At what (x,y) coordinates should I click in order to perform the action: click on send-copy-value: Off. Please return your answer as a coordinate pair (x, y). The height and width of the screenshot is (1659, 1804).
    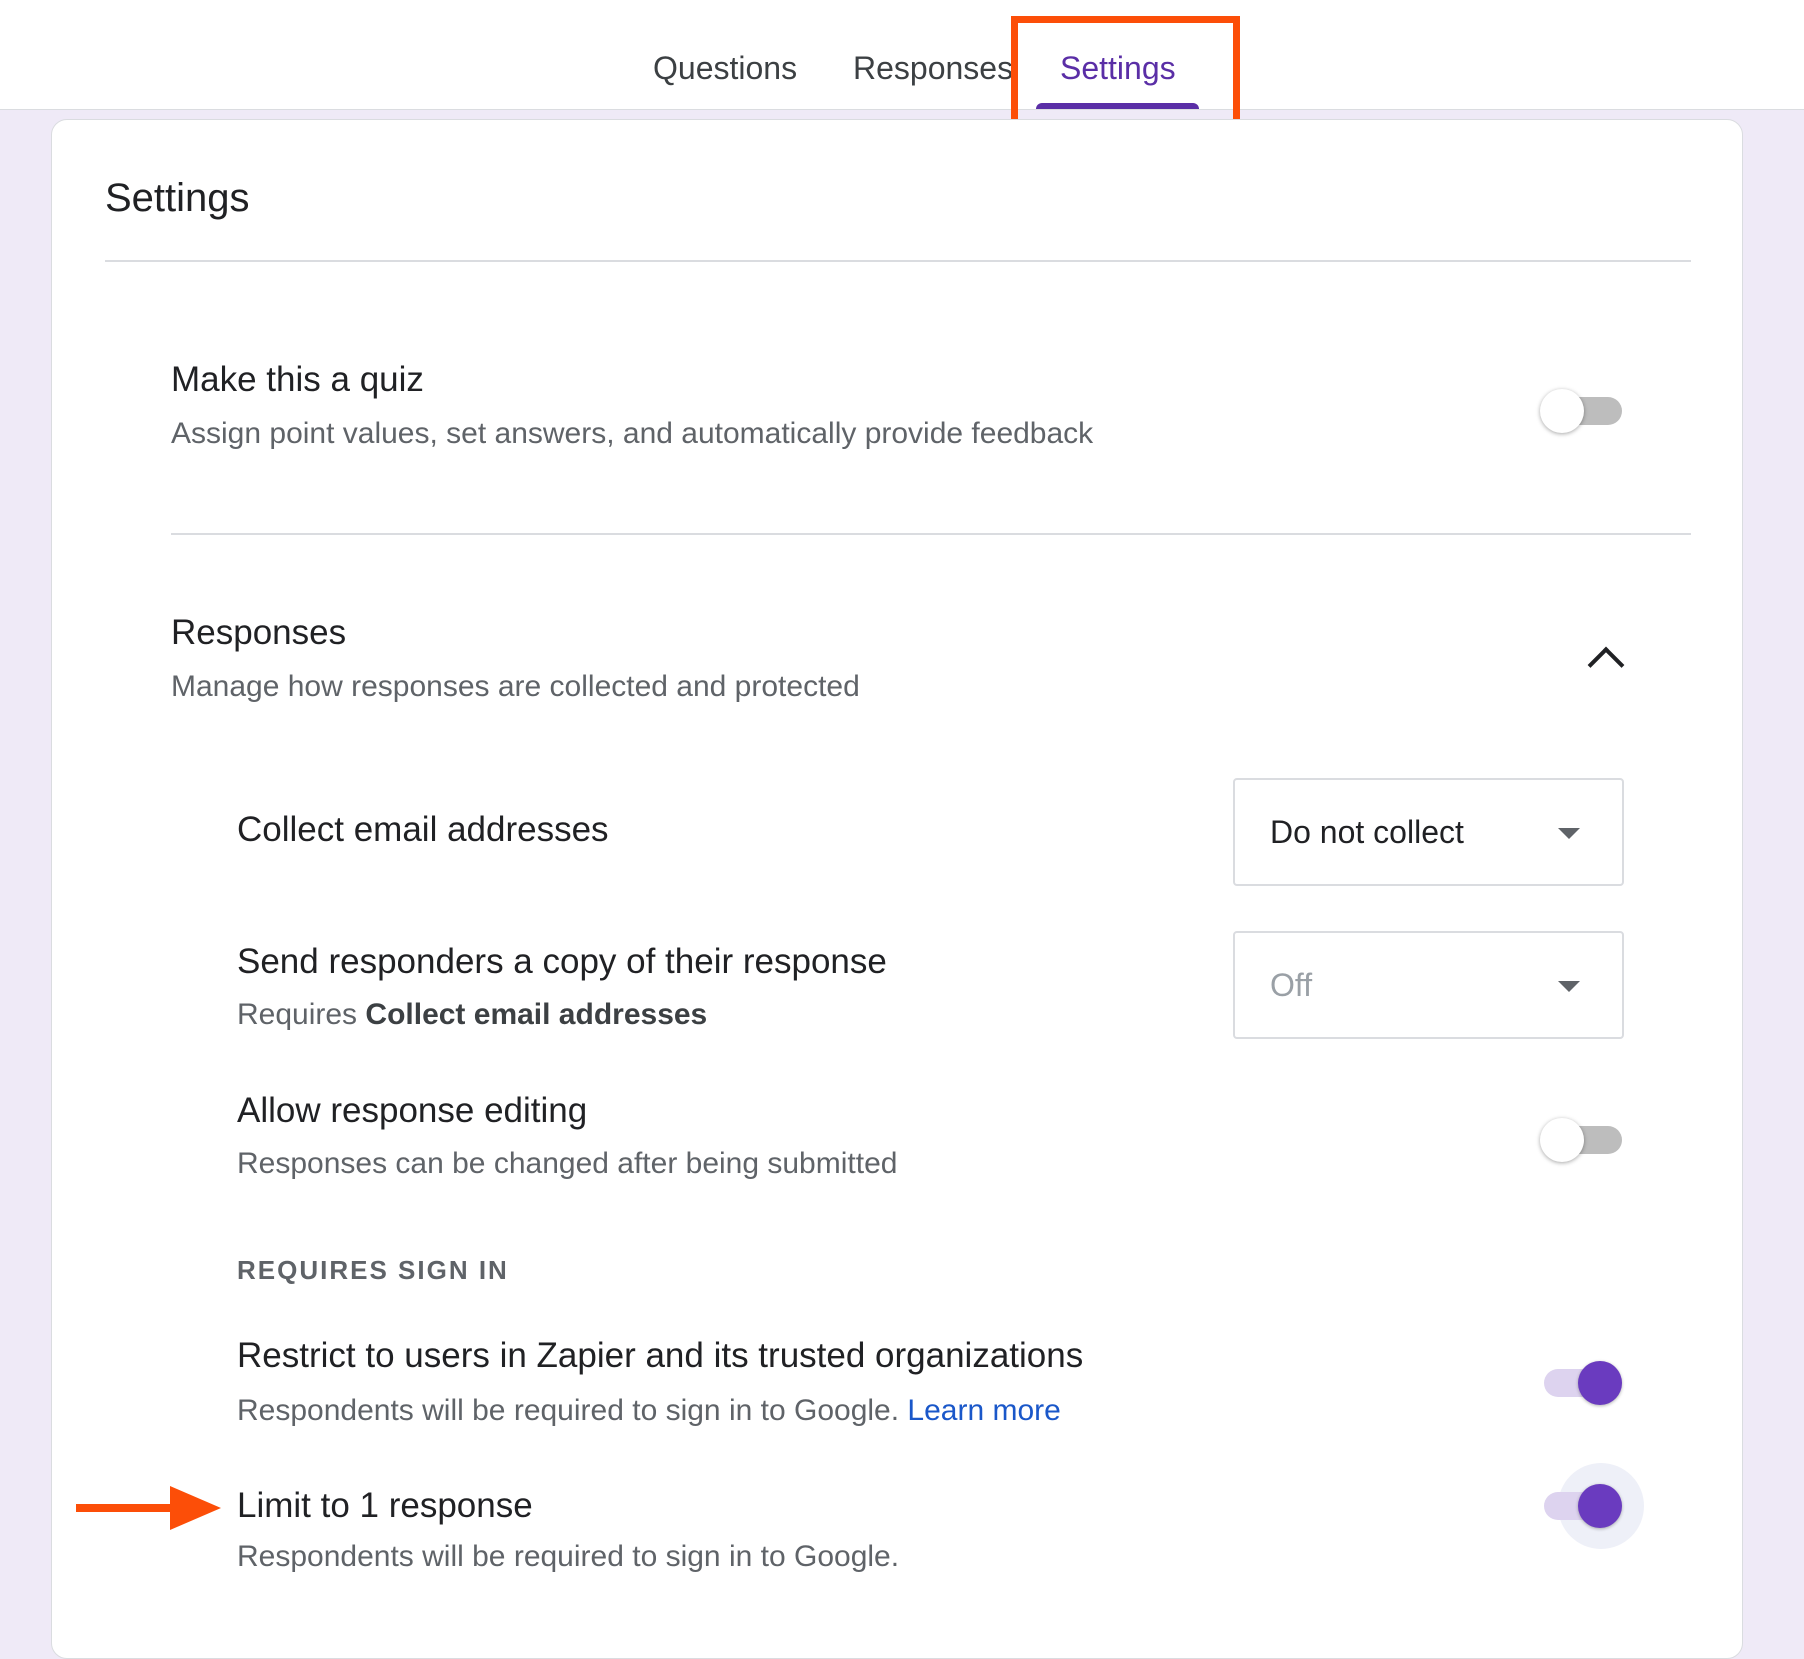
    Looking at the image, I should click on (1291, 985).